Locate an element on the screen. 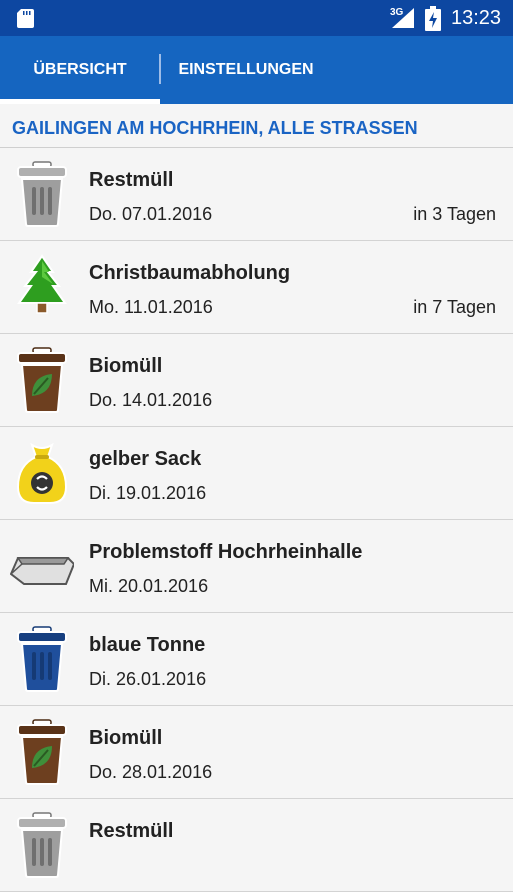 The height and width of the screenshot is (892, 513). tab-overview: ÜBERSICHT is located at coordinates (80, 70).